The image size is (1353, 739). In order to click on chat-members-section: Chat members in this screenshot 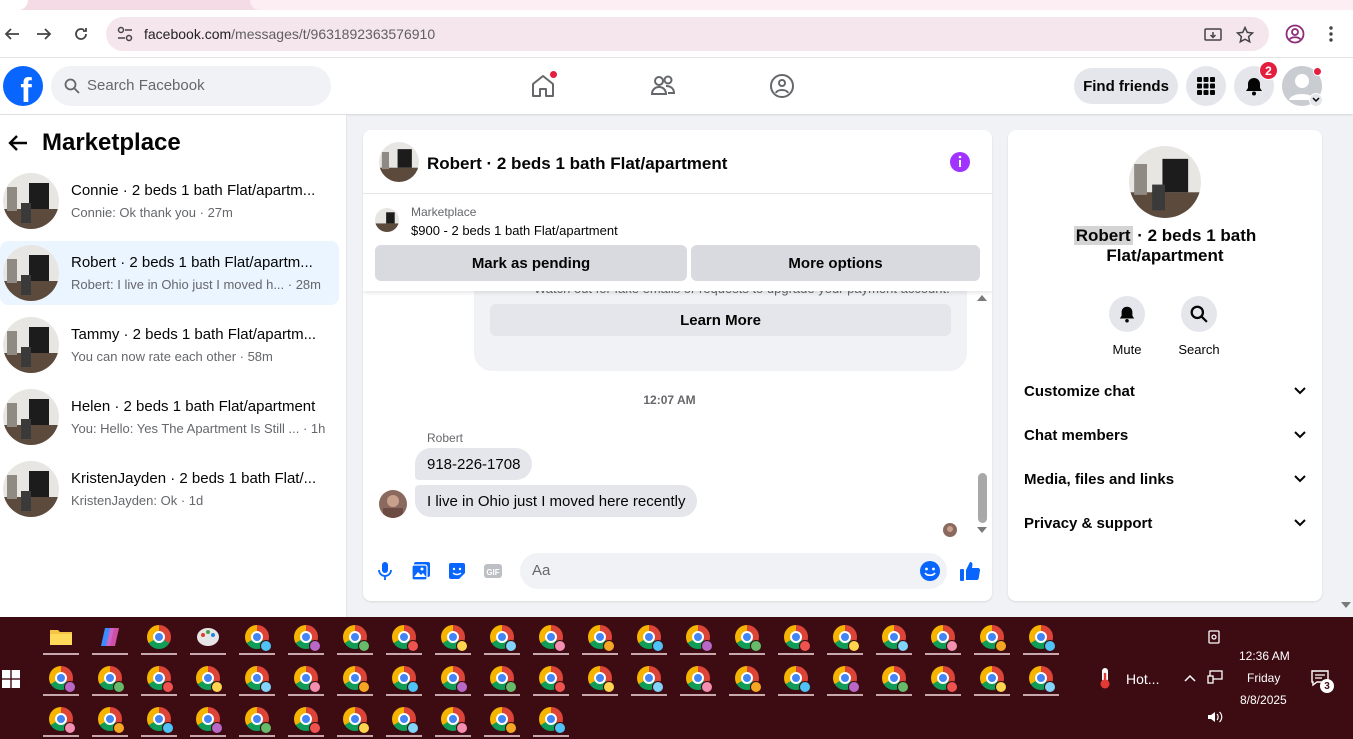, I will do `click(1165, 435)`.